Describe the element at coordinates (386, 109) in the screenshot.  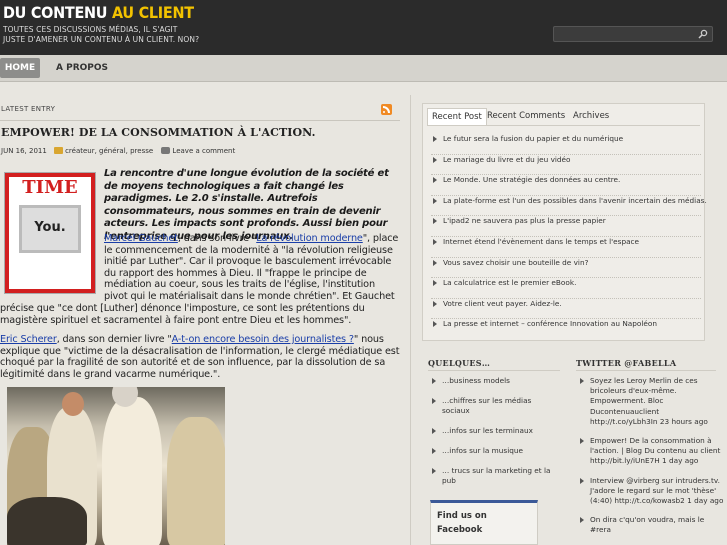
I see `rss-icon` at that location.